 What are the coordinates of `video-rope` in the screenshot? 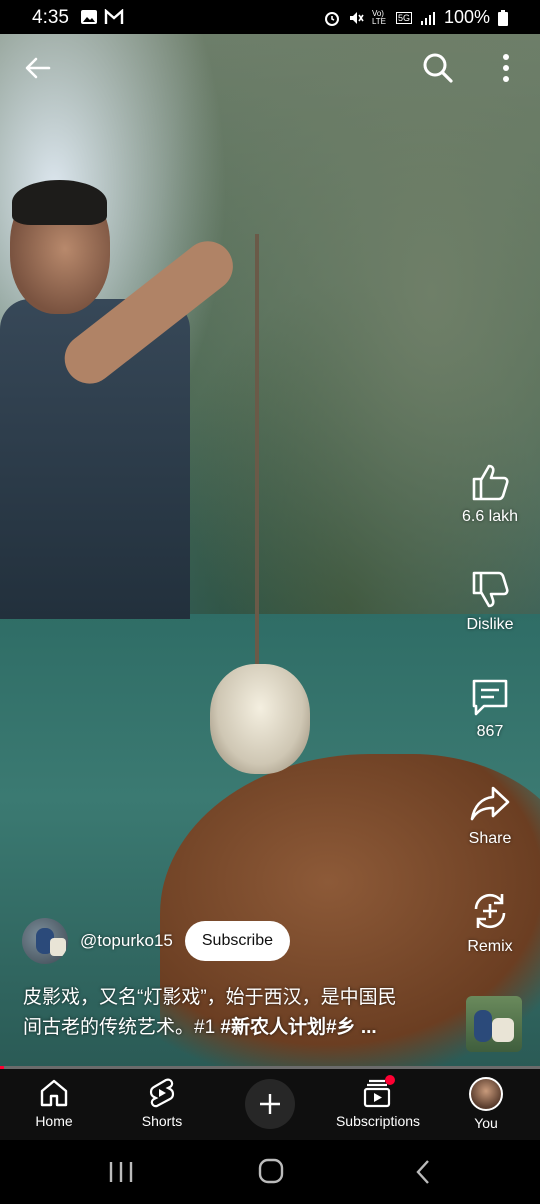 It's located at (257, 454).